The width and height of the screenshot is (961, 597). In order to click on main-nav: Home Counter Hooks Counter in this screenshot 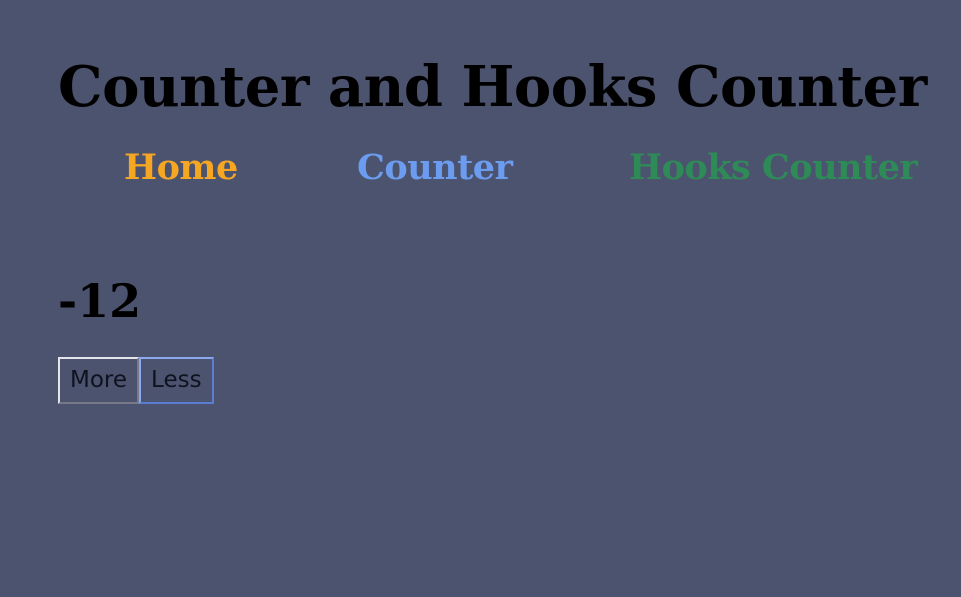, I will do `click(498, 168)`.